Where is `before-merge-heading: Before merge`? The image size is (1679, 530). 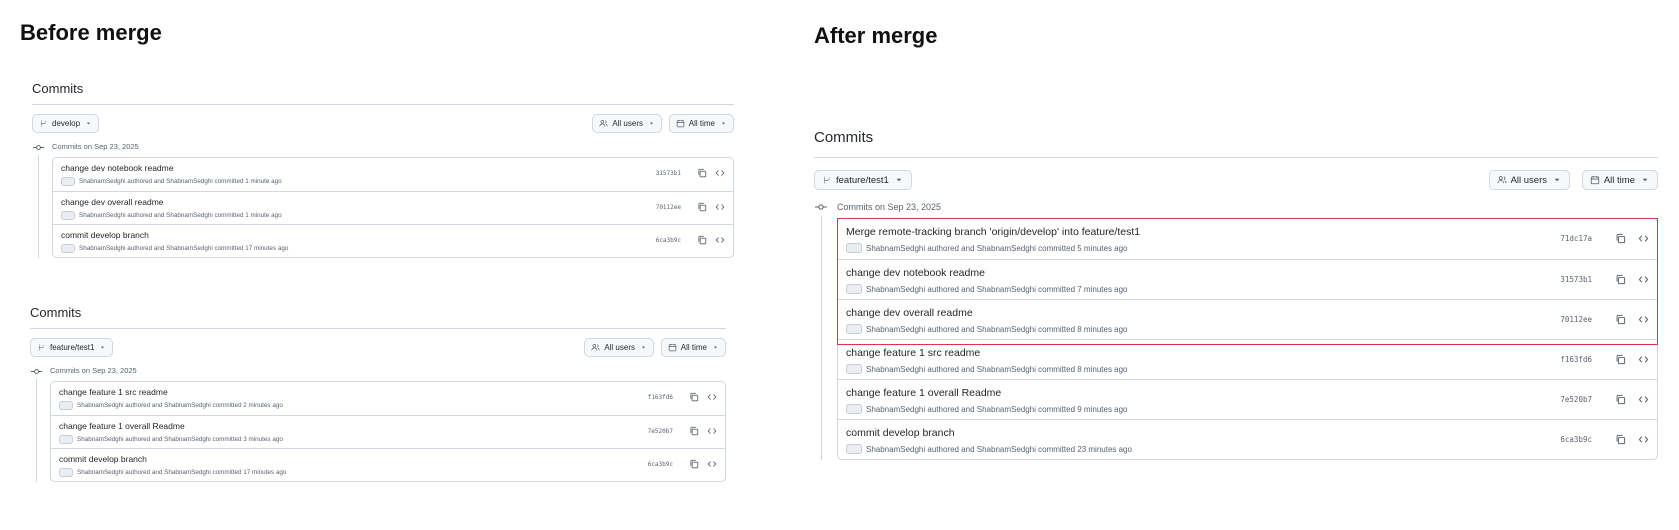 before-merge-heading: Before merge is located at coordinates (91, 32).